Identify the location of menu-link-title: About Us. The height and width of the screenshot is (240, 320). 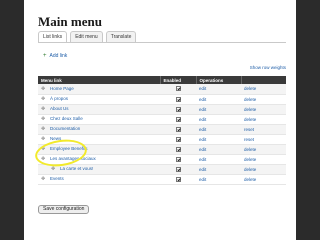
(59, 108).